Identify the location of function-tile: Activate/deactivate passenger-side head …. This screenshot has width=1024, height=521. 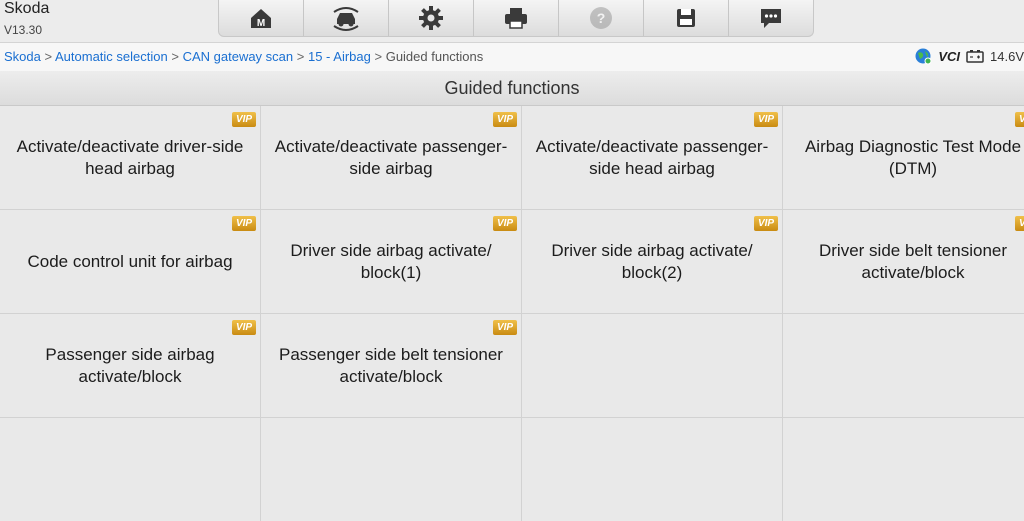
(652, 157).